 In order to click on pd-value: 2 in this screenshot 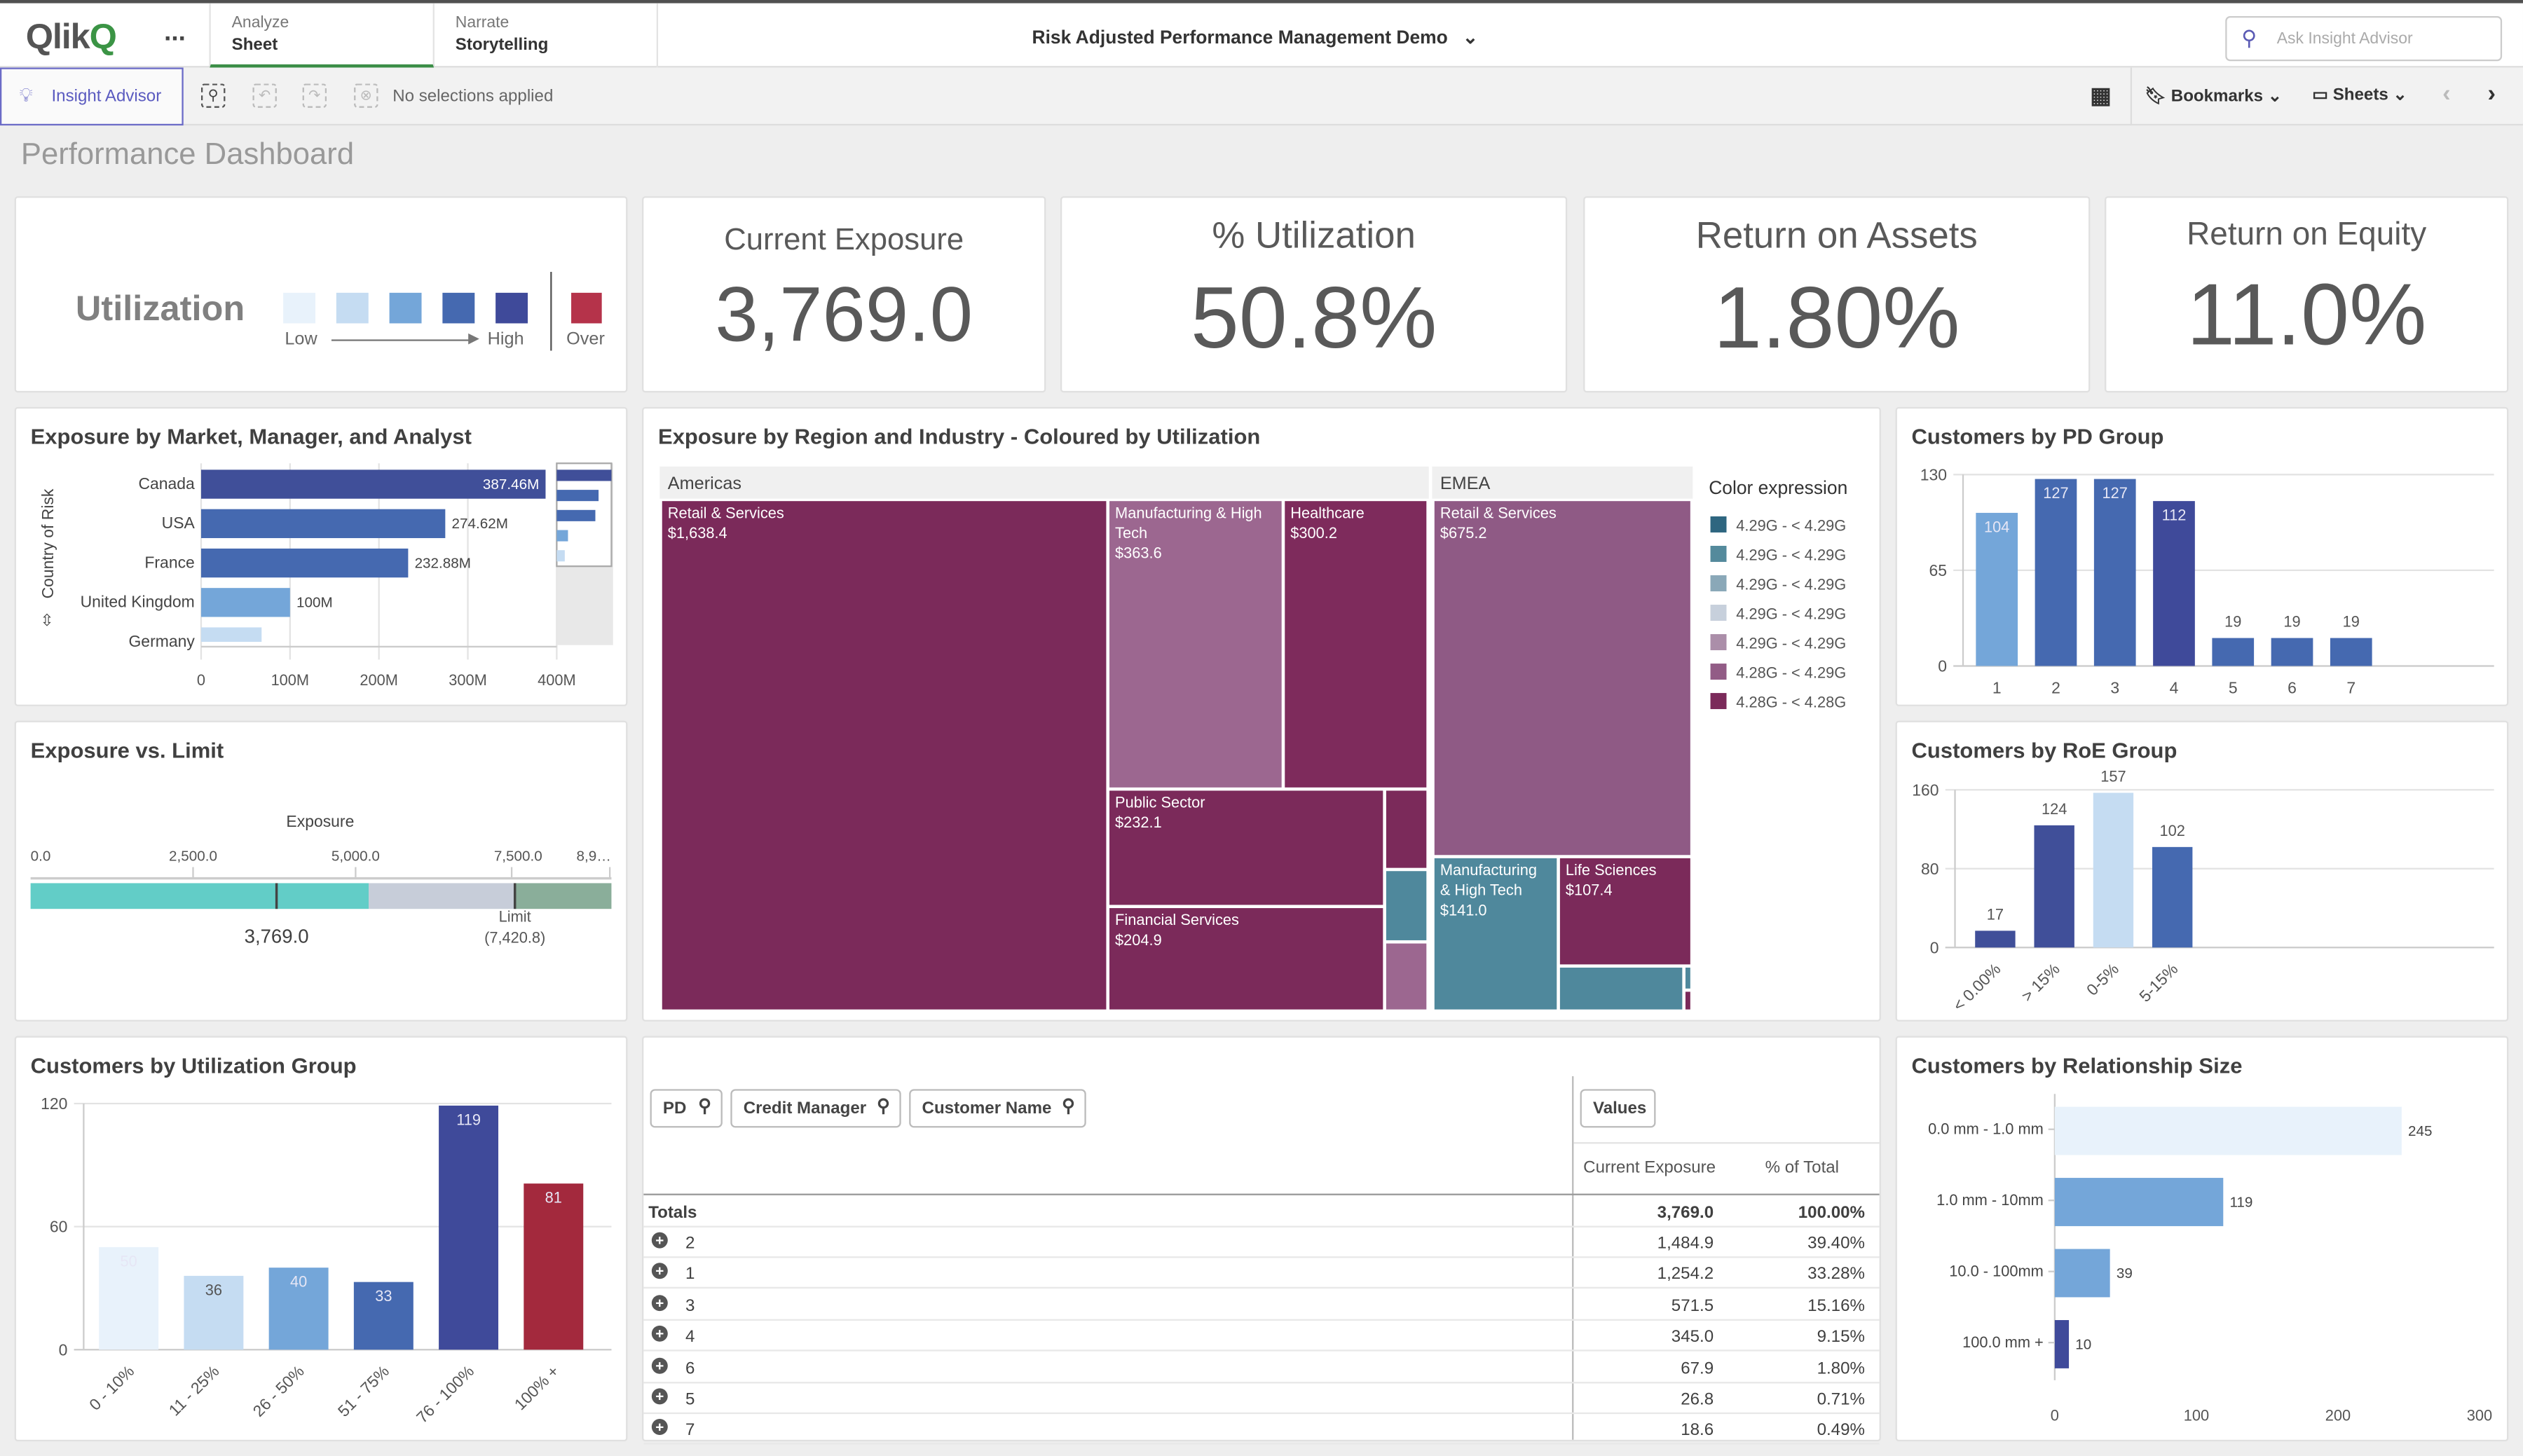, I will do `click(690, 1243)`.